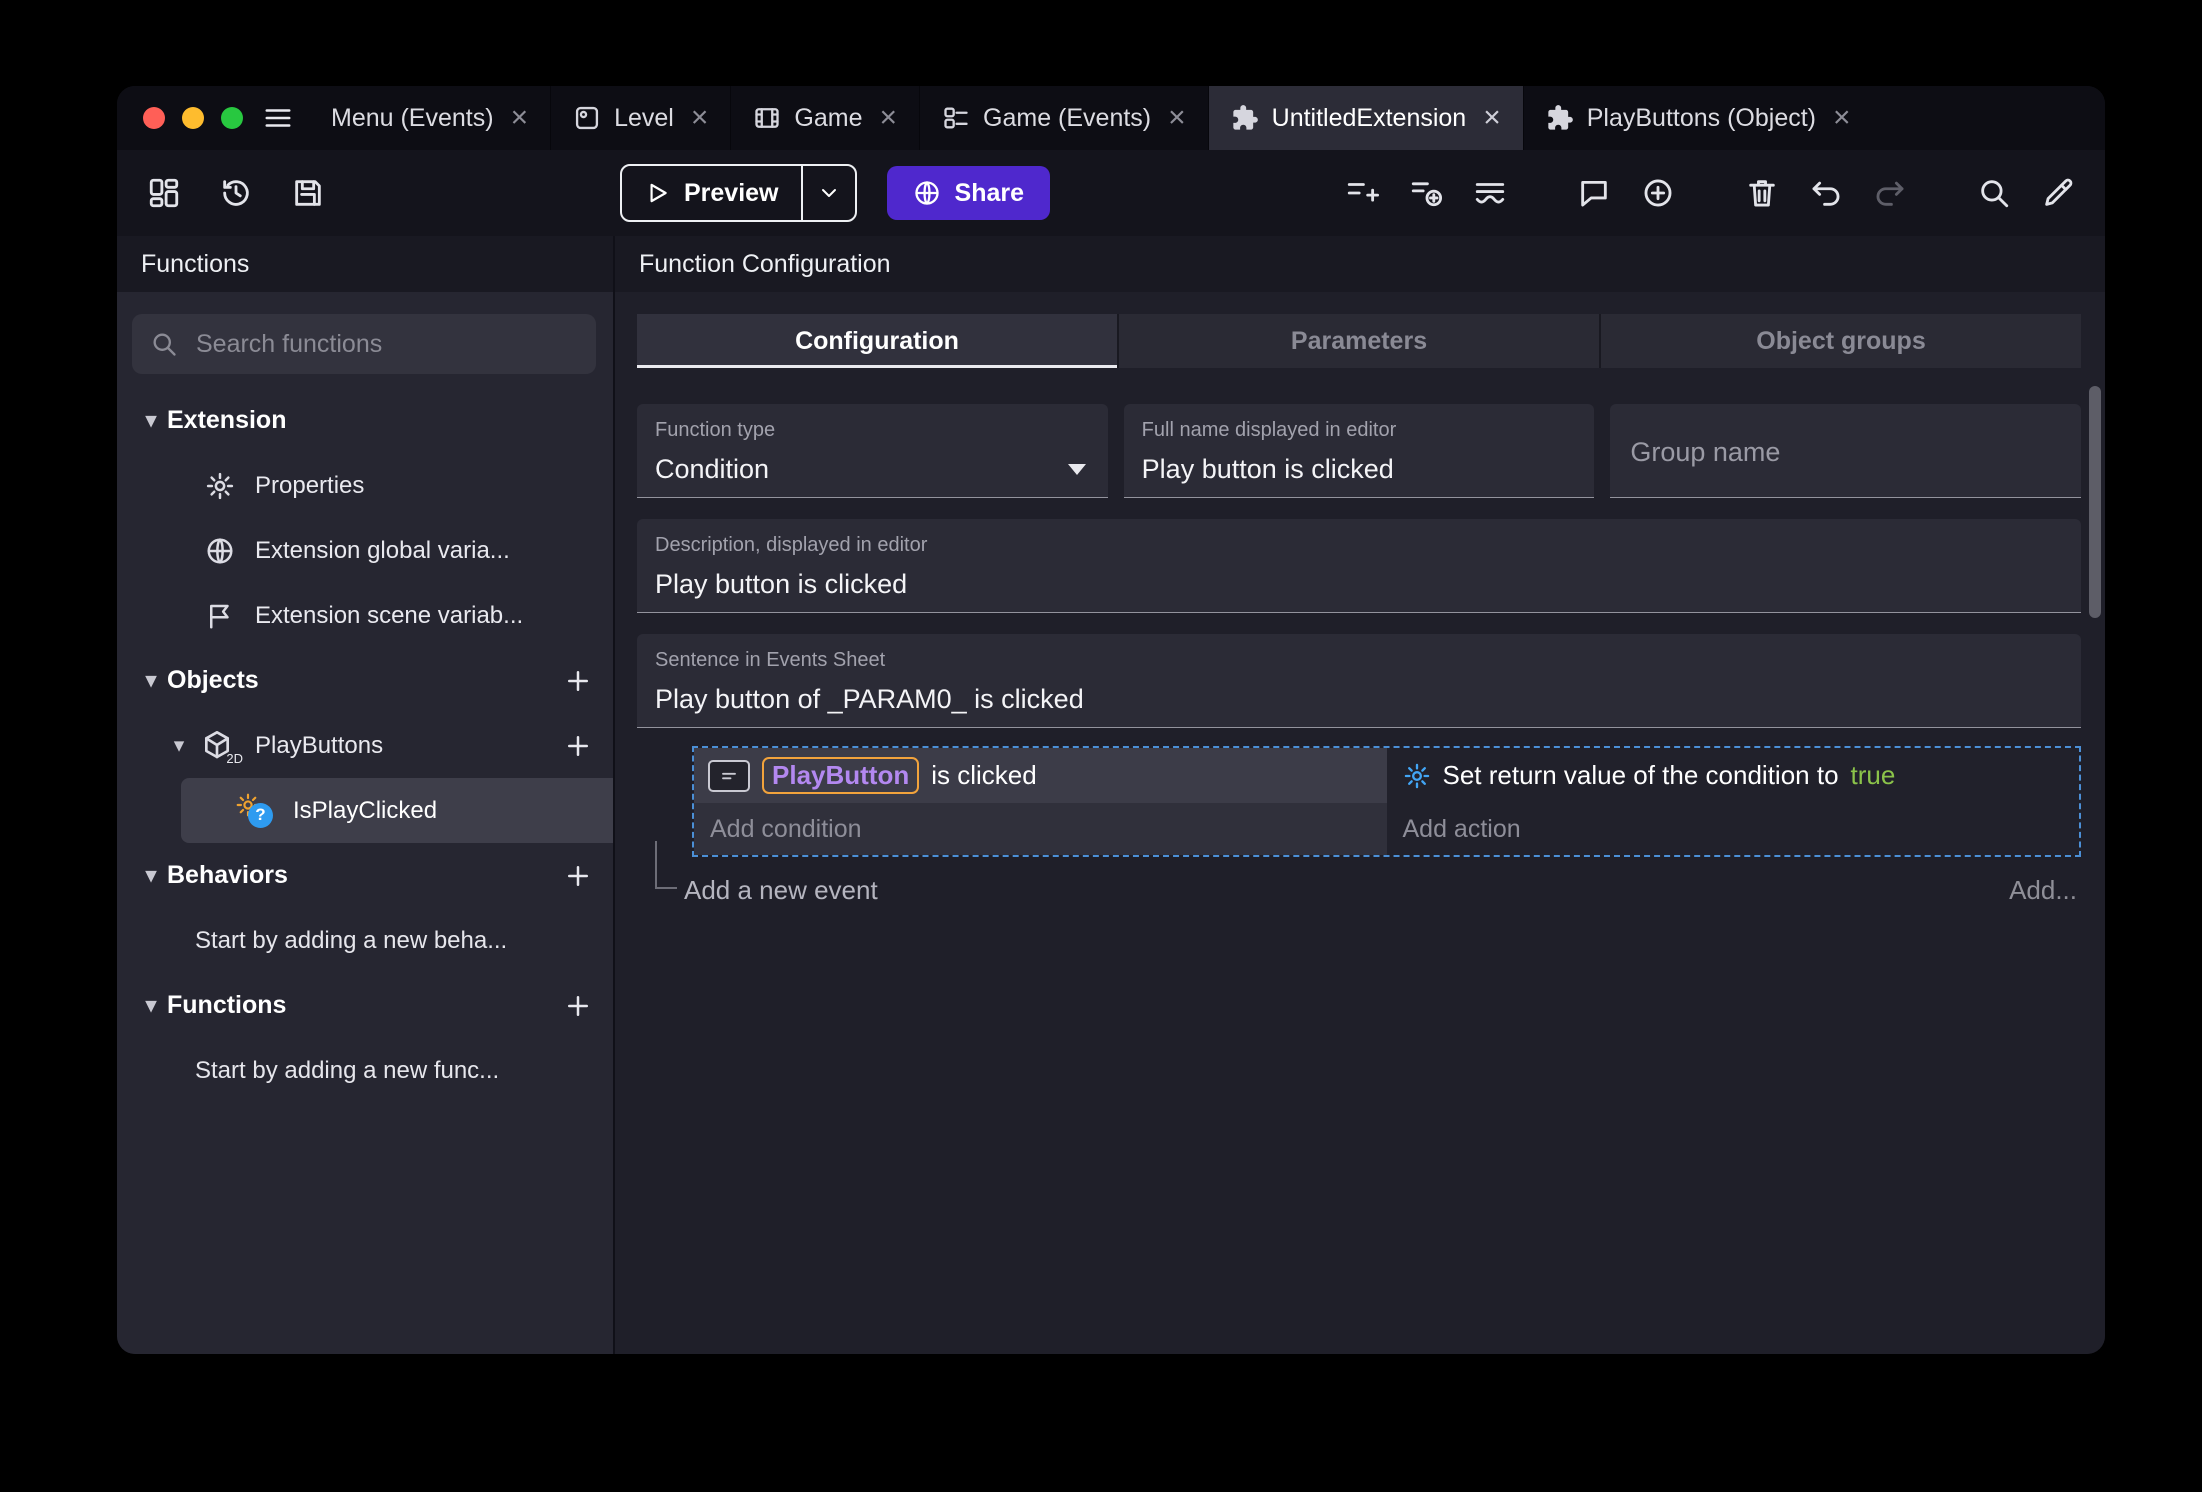  What do you see at coordinates (1840, 341) in the screenshot?
I see `tab-object-groups: Object groups` at bounding box center [1840, 341].